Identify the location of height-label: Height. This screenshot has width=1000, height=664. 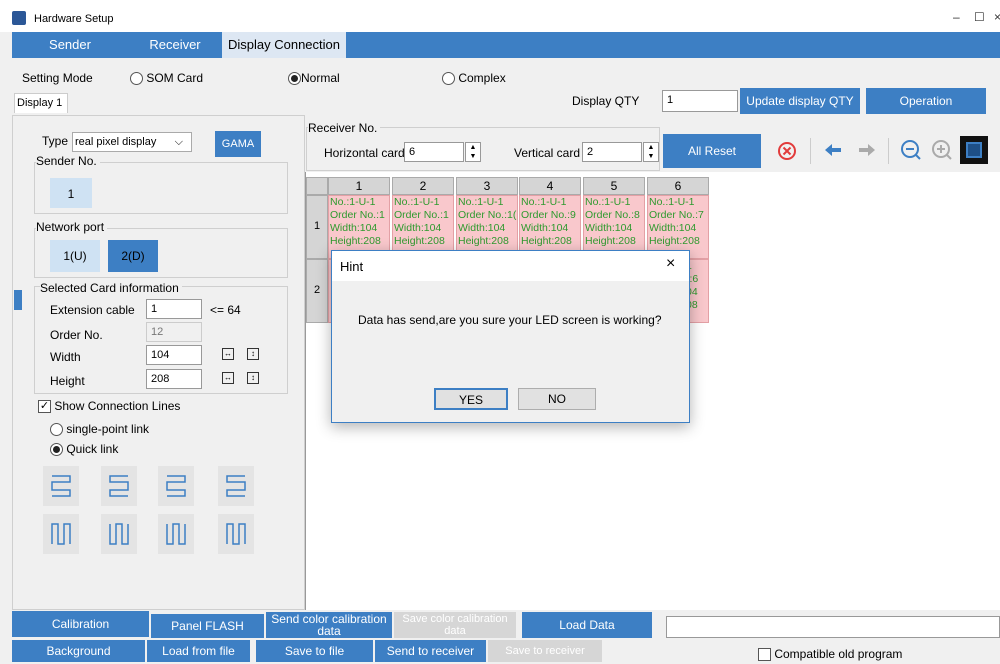
(67, 381).